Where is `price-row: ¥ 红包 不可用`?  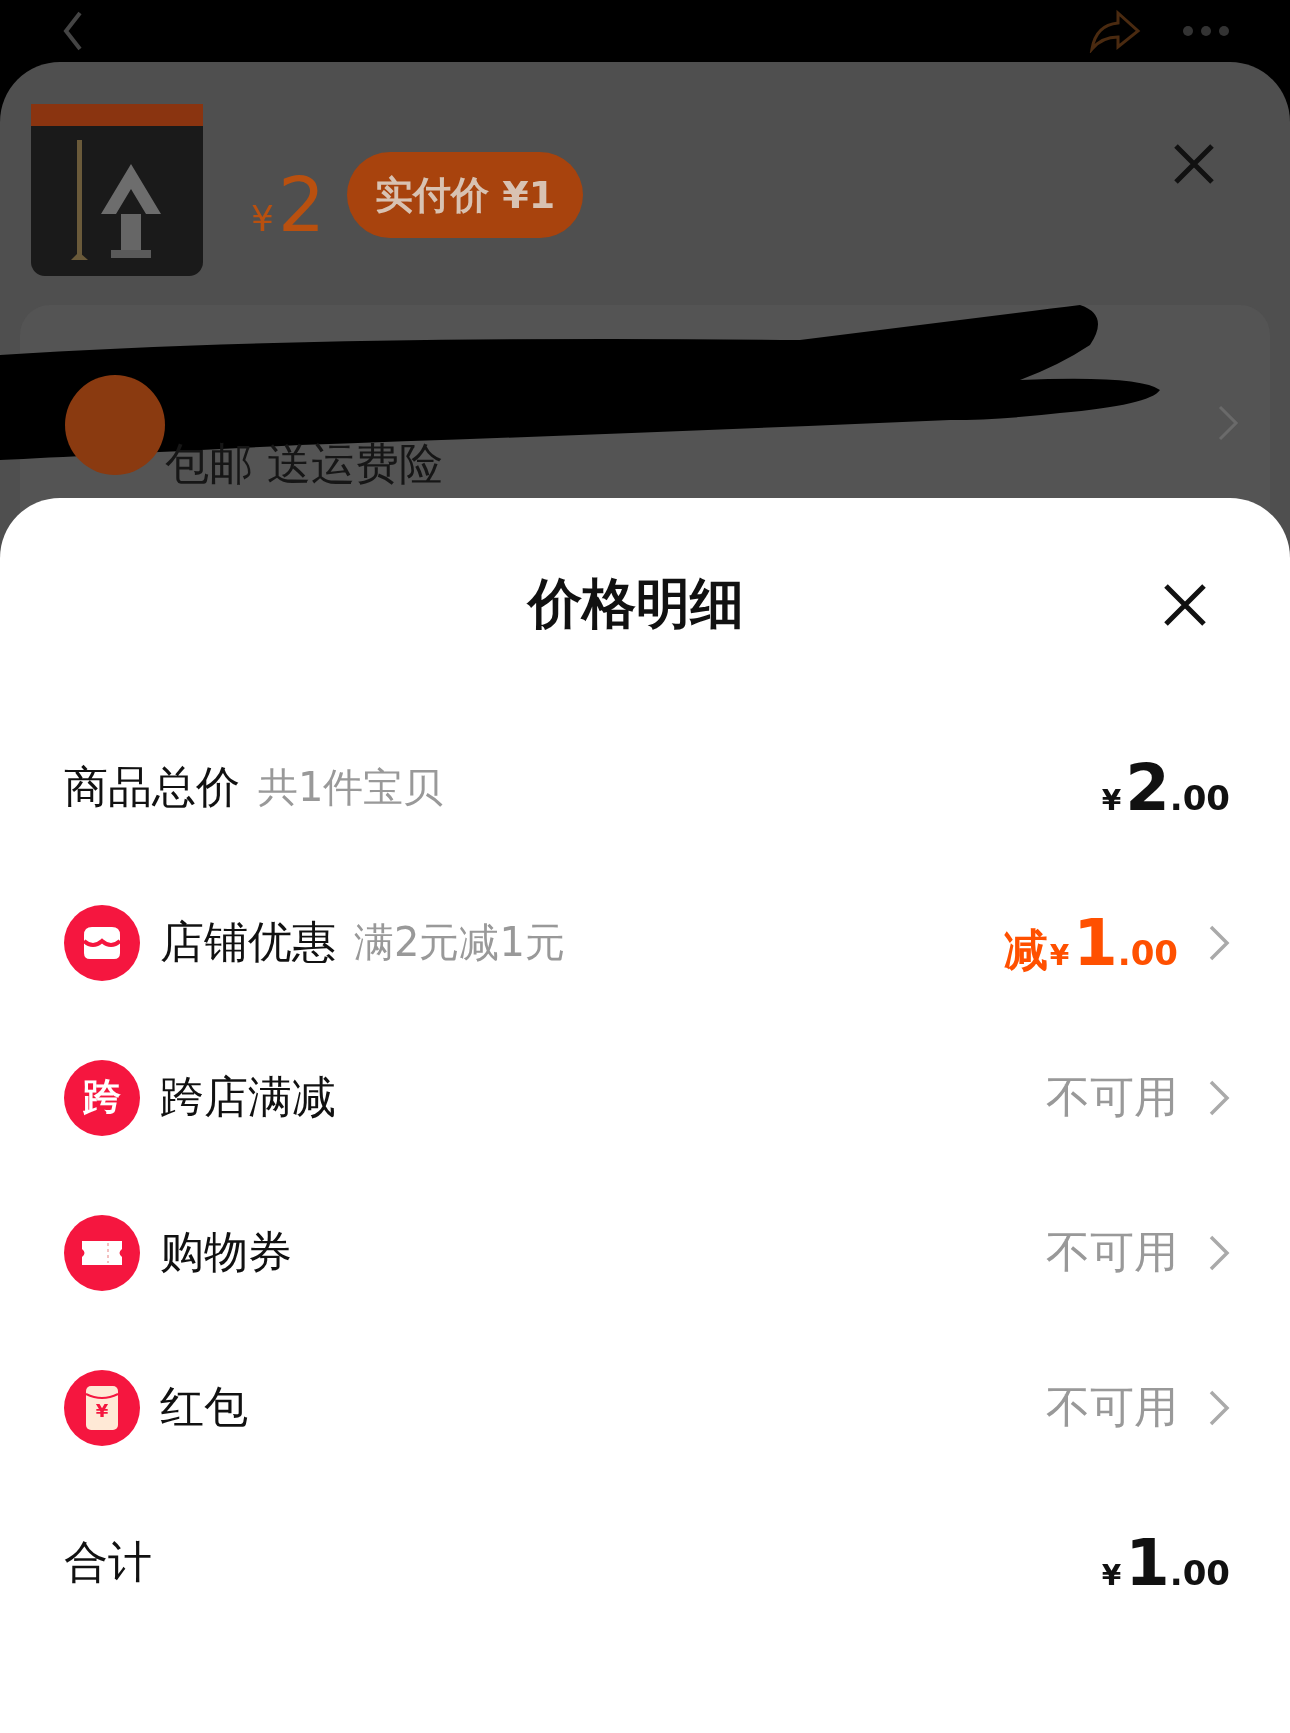 price-row: ¥ 红包 不可用 is located at coordinates (645, 1407).